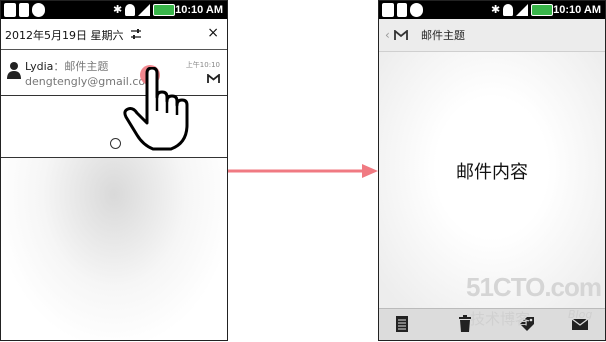  I want to click on close-icon: ×, so click(213, 33).